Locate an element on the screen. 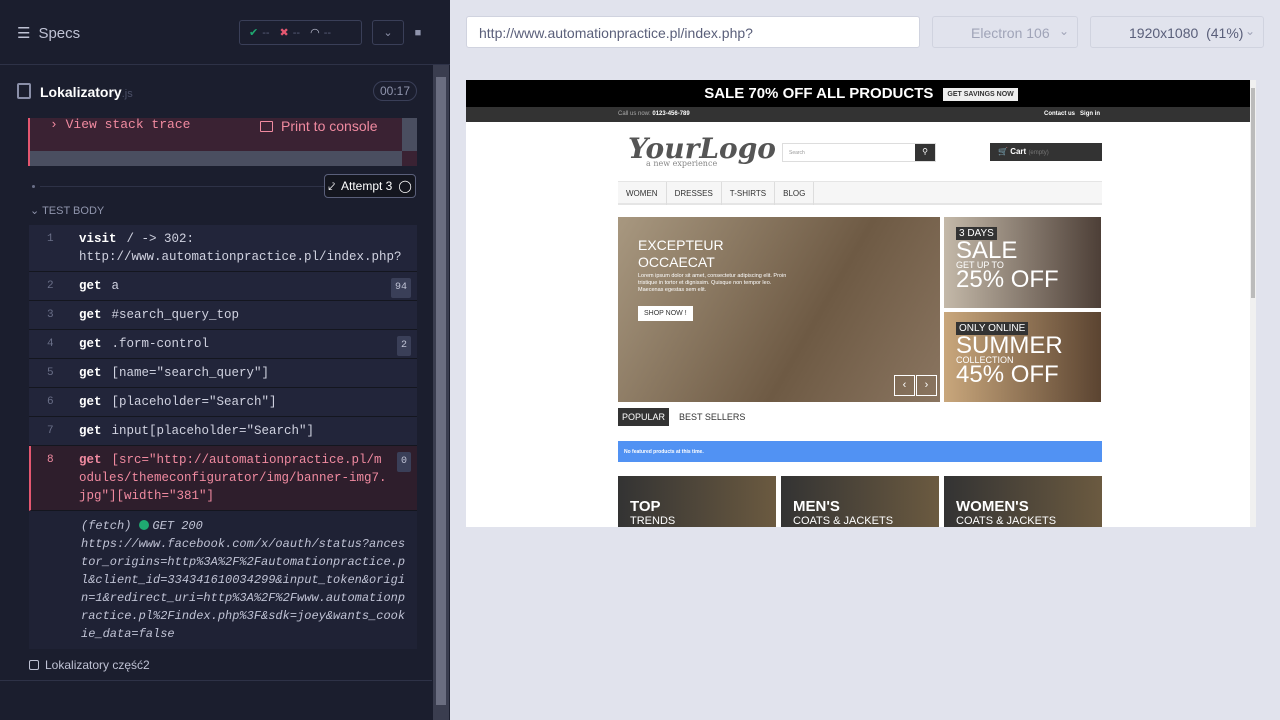  slide-heading: EXCEPTEUR OCCAECAT is located at coordinates (681, 253).